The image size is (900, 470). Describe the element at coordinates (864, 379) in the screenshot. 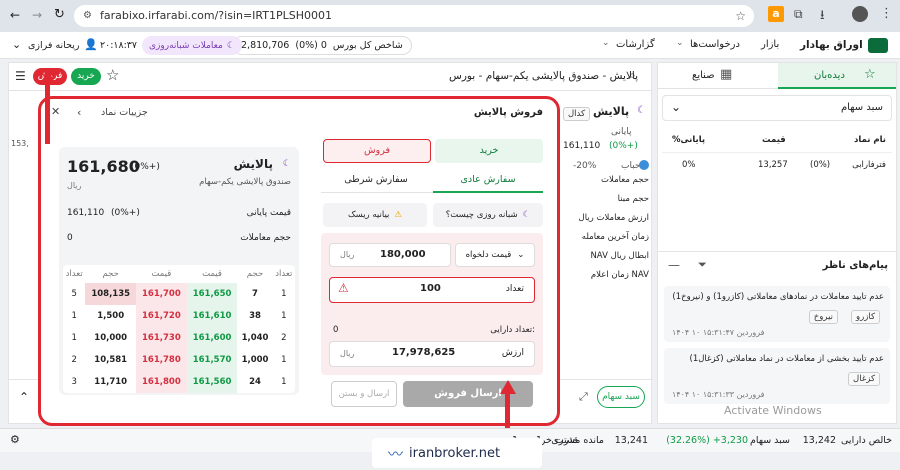

I see `message-tag: کزغال` at that location.